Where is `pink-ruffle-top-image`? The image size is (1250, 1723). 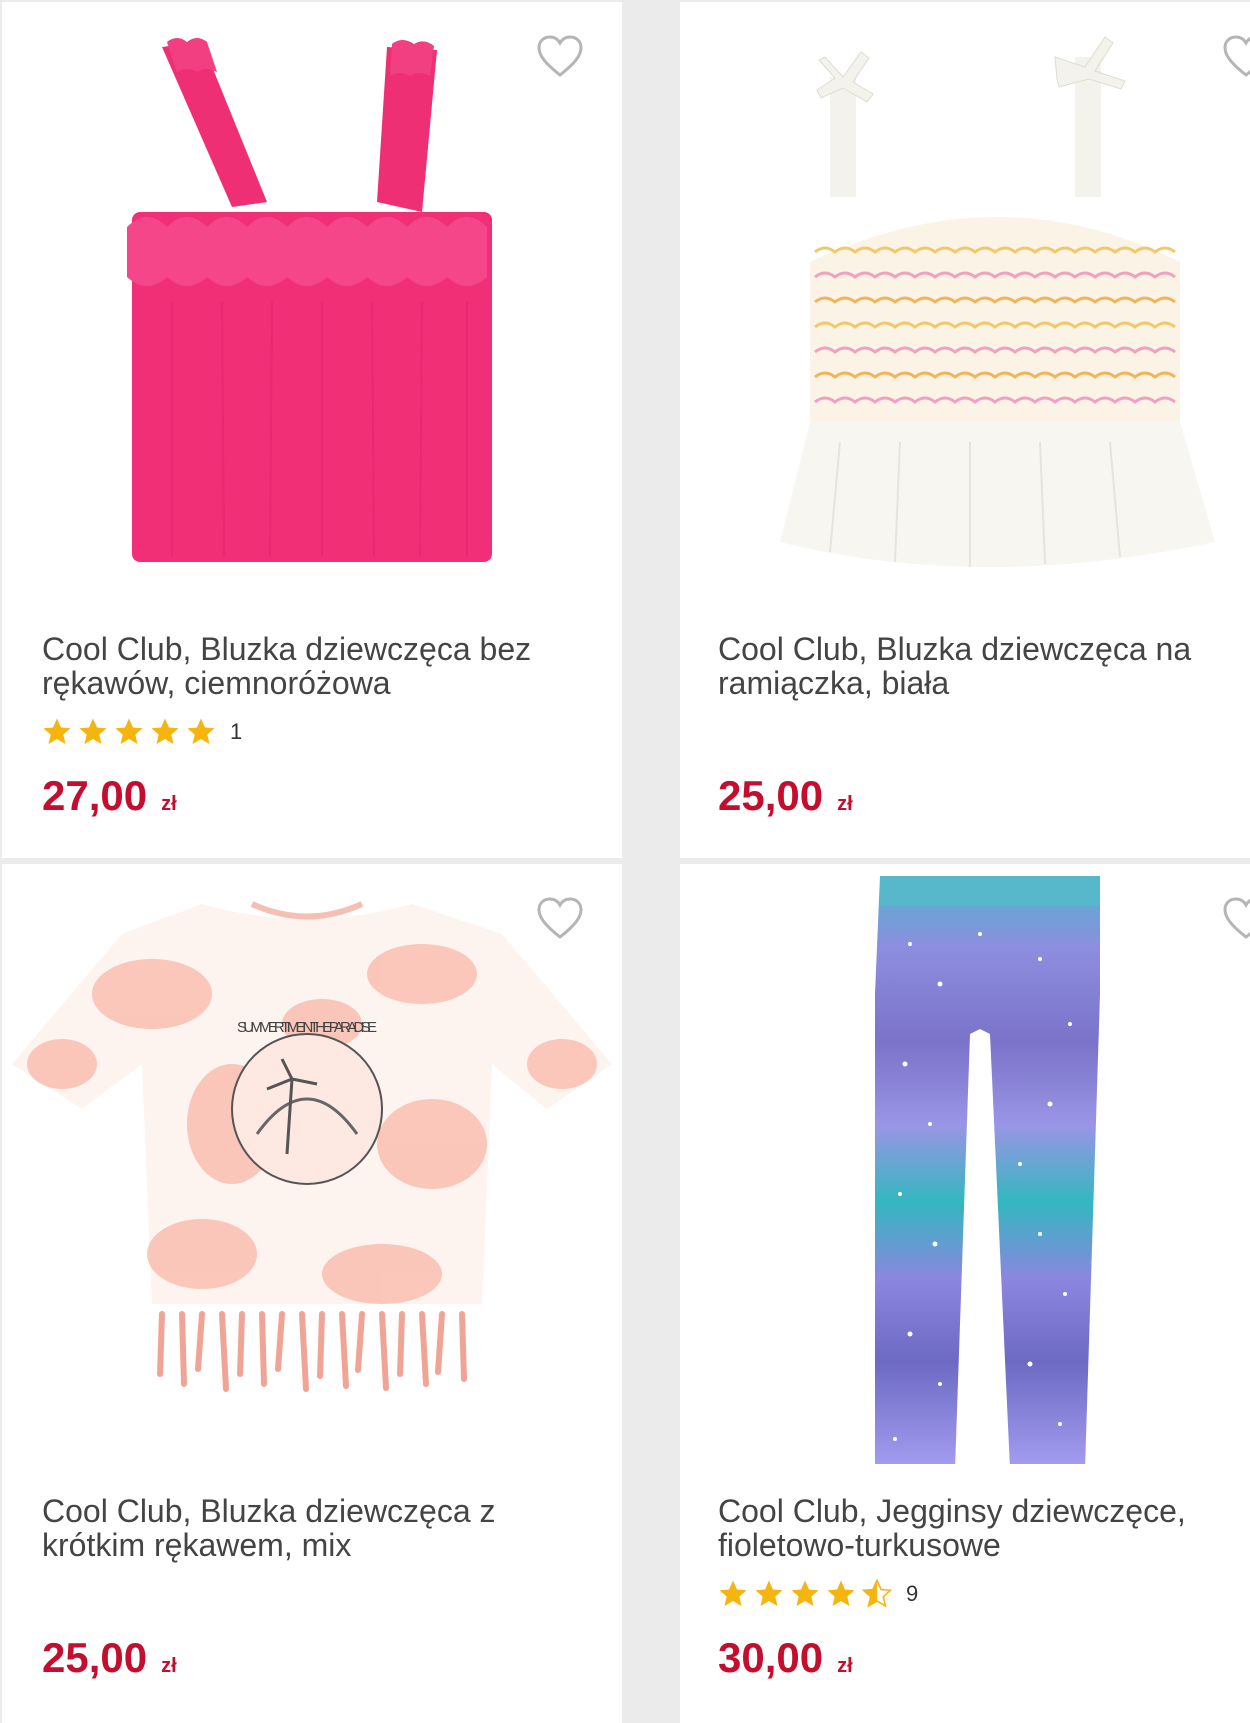
pink-ruffle-top-image is located at coordinates (309, 300).